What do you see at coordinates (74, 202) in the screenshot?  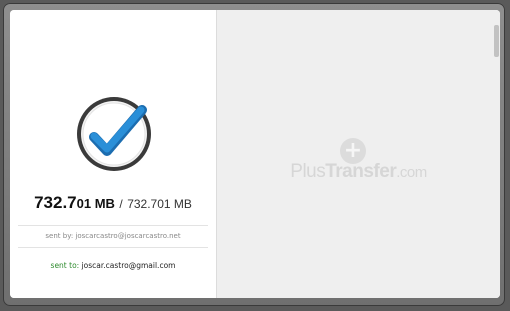 I see `size-transferred: 732.701 MB` at bounding box center [74, 202].